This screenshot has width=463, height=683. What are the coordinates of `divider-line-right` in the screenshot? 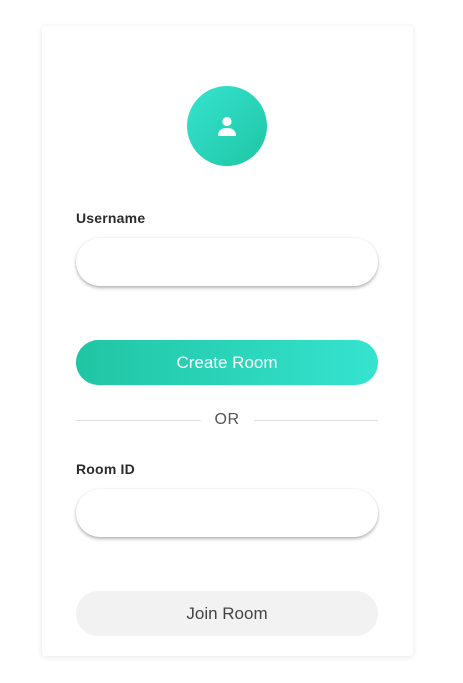 It's located at (315, 420).